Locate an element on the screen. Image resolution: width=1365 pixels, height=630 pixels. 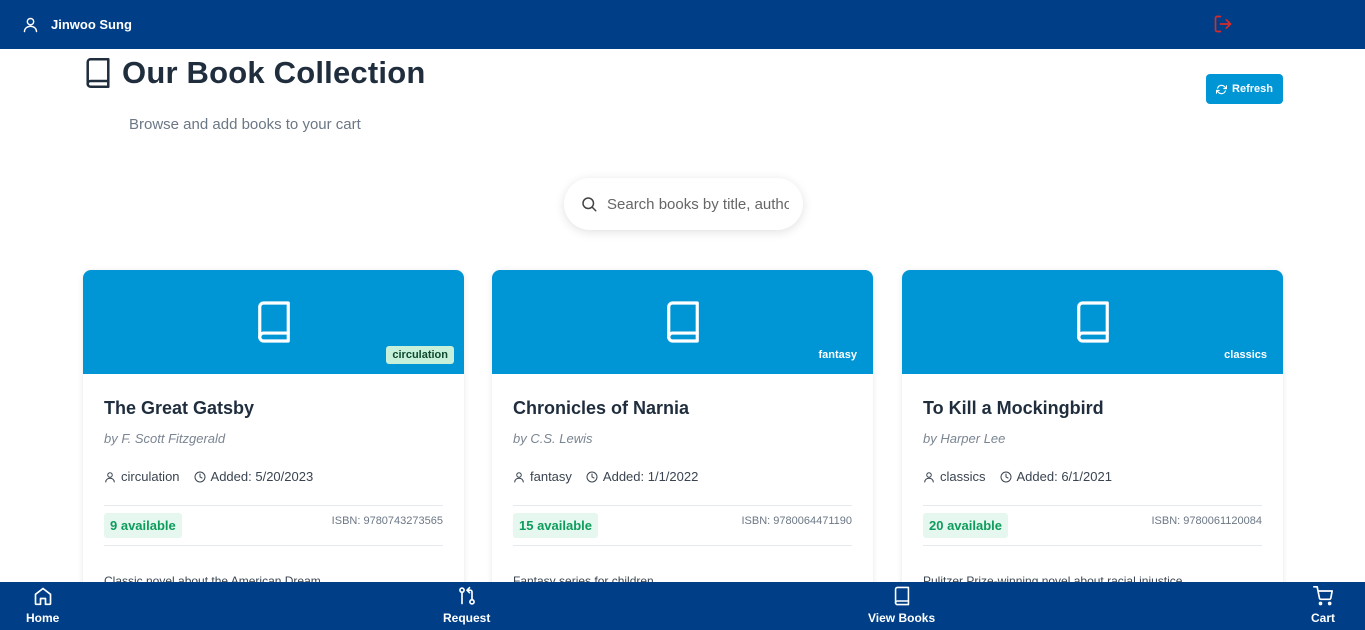
nav-home-label: Home is located at coordinates (43, 618).